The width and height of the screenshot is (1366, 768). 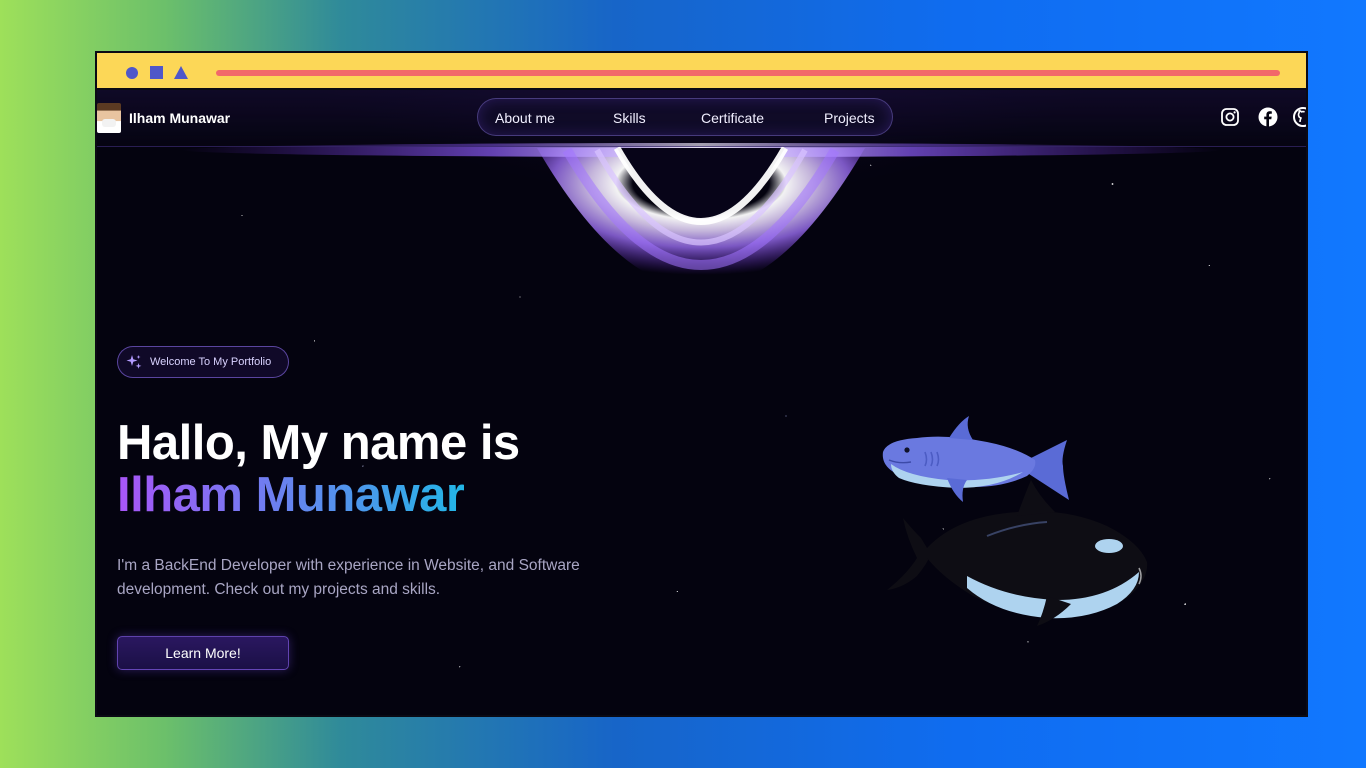 What do you see at coordinates (1268, 117) in the screenshot?
I see `facebook-icon` at bounding box center [1268, 117].